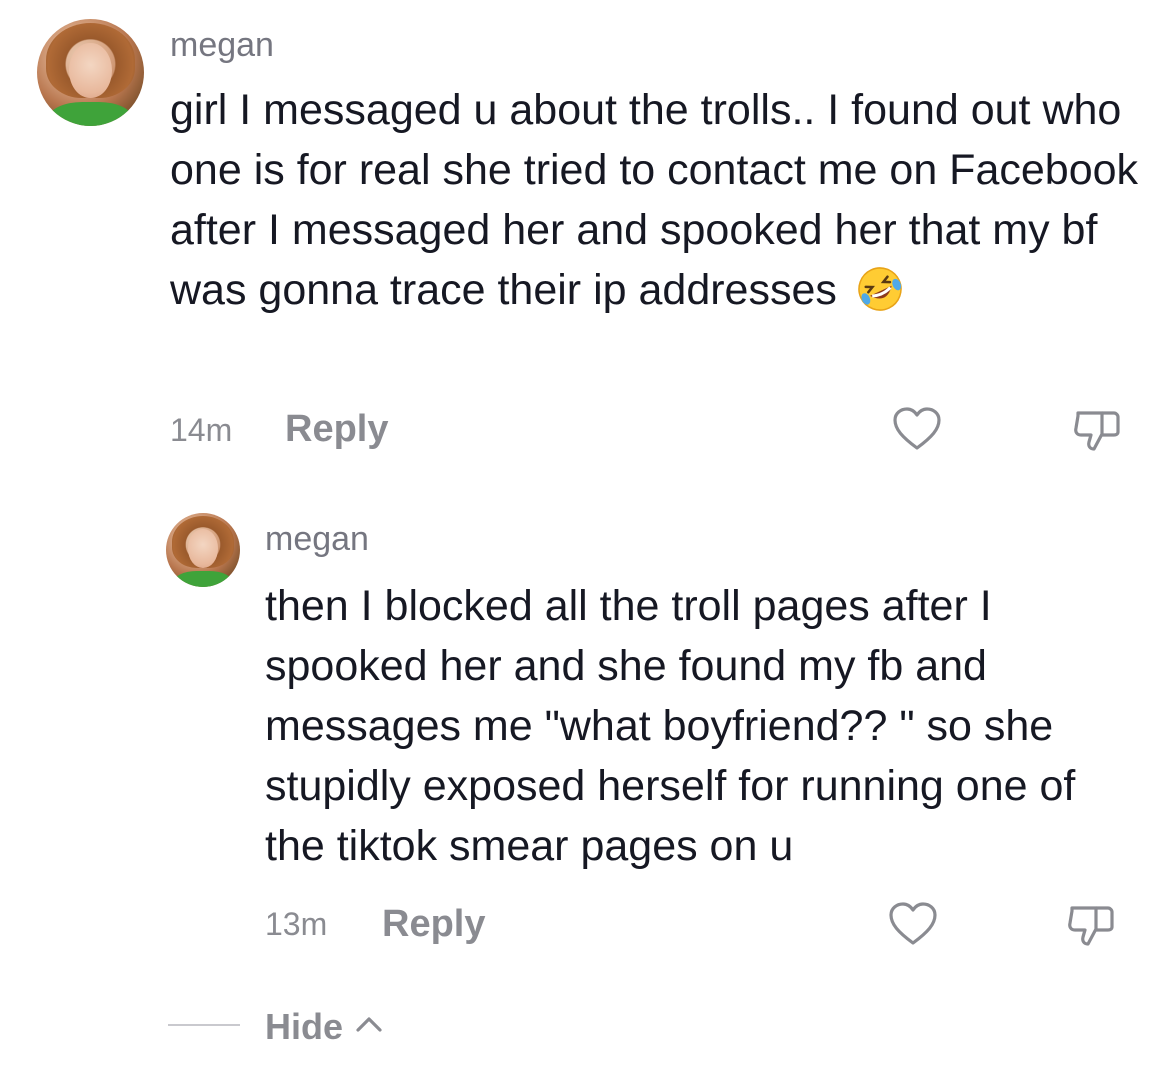 The width and height of the screenshot is (1170, 1090). I want to click on reply-button: Reply, so click(433, 924).